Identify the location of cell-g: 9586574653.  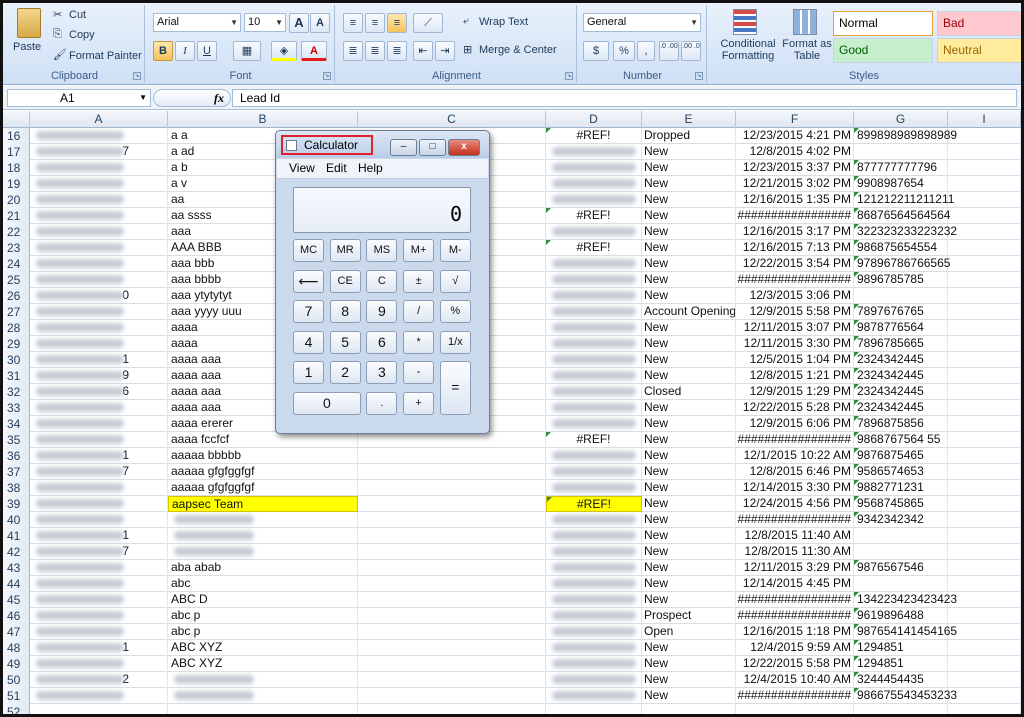
(901, 472).